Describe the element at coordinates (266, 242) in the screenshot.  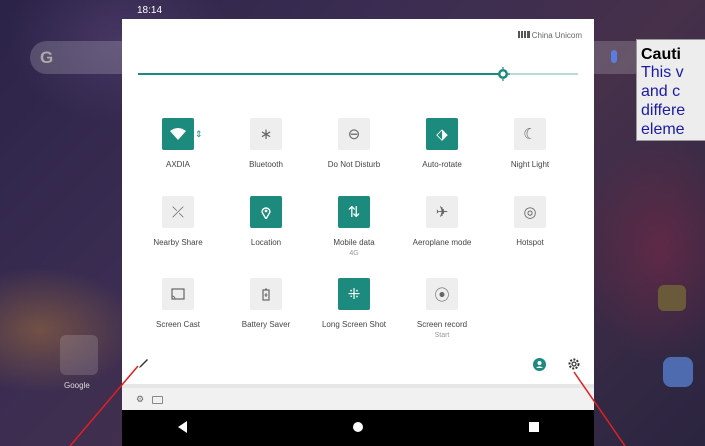
I see `tile-label: Location` at that location.